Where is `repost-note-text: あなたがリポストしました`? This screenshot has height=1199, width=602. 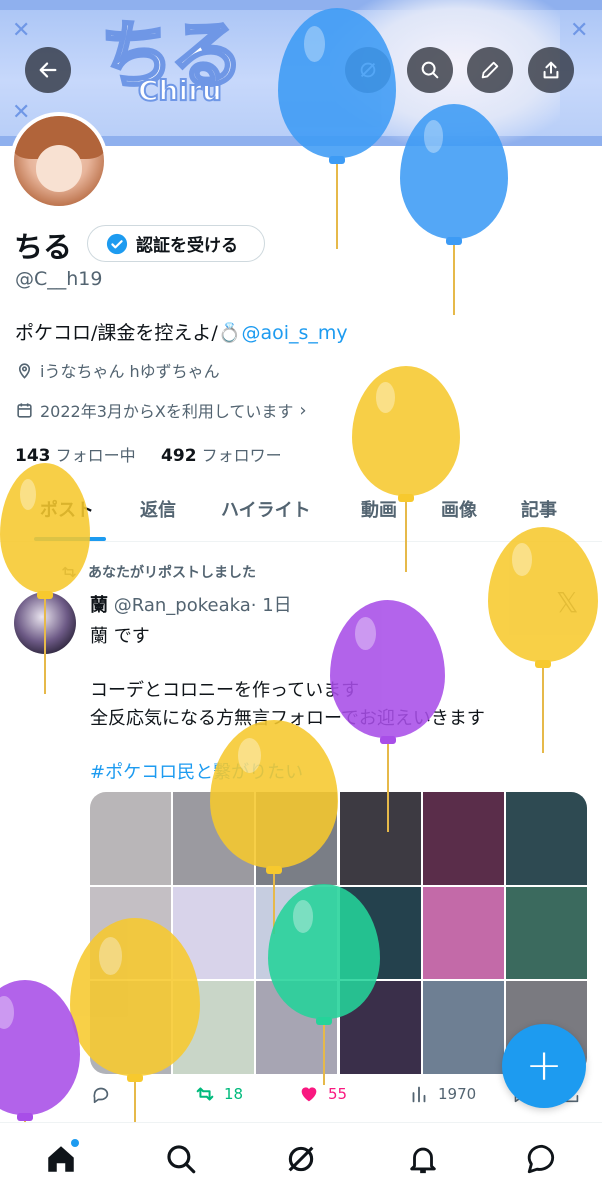
repost-note-text: あなたがリポストしました is located at coordinates (172, 573).